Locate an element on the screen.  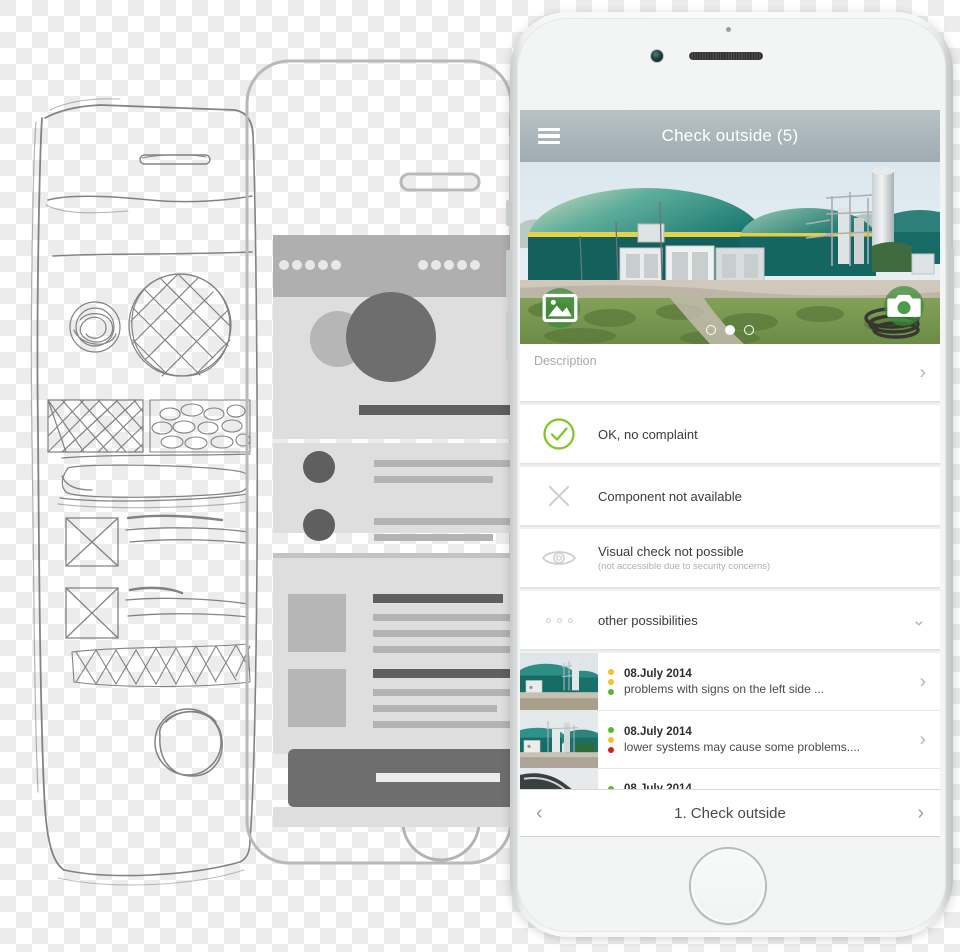
biogas-plant-photo is located at coordinates (730, 253).